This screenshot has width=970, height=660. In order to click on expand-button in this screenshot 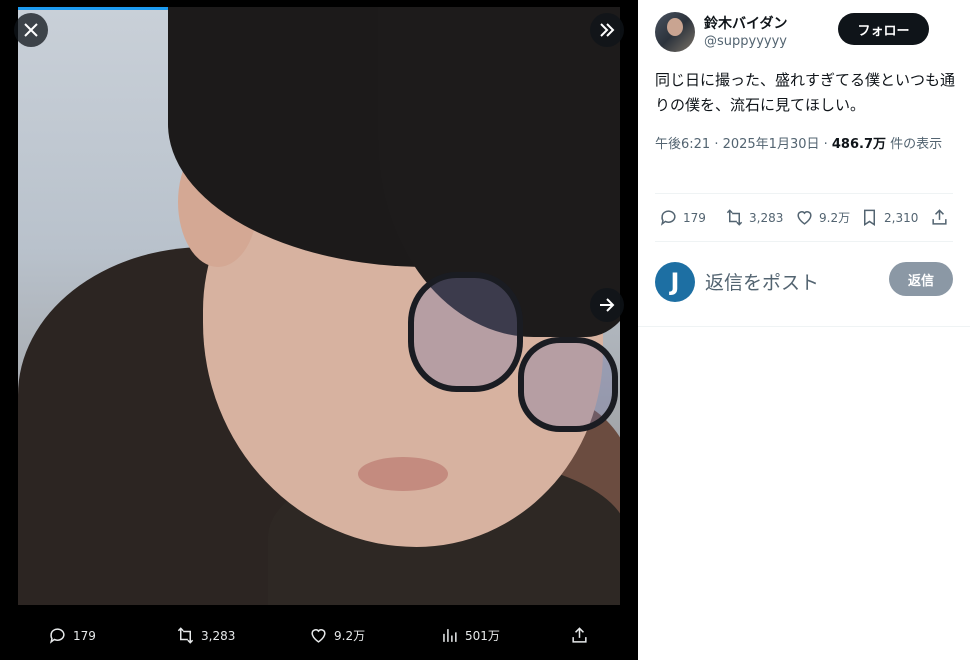, I will do `click(607, 30)`.